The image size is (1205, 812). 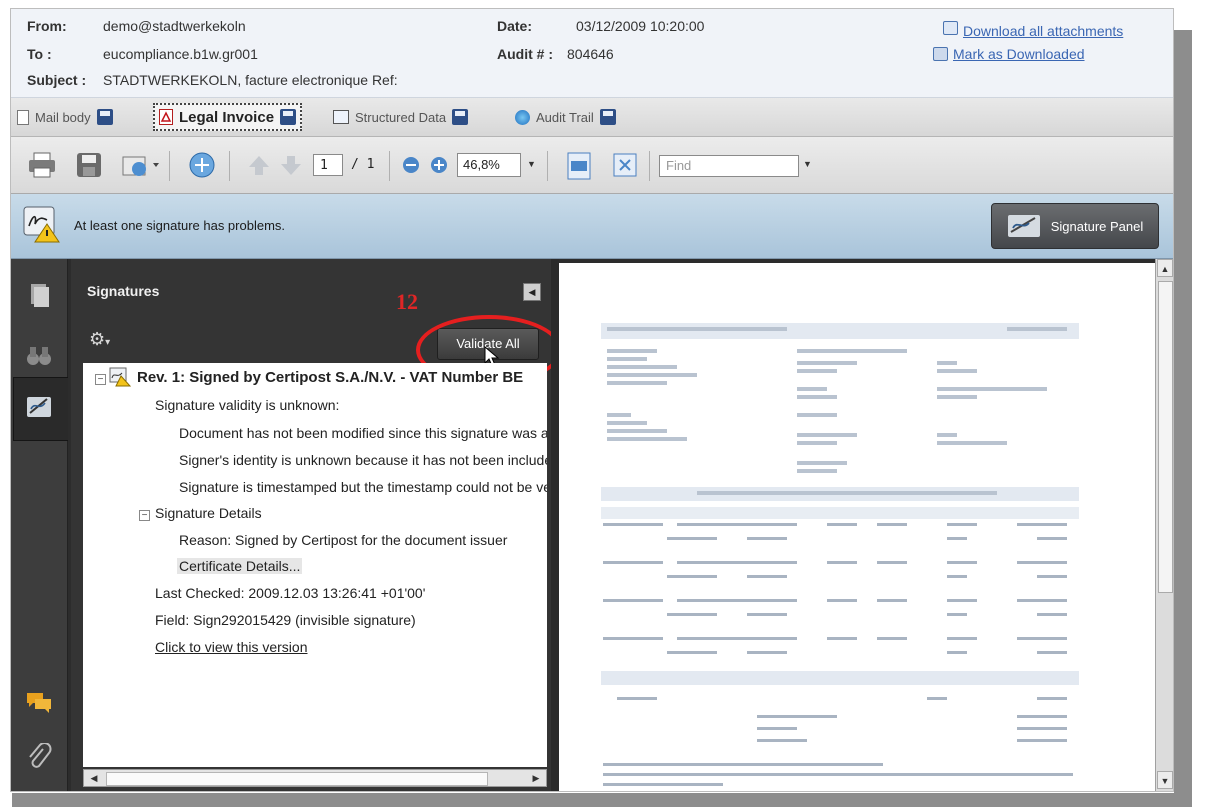 I want to click on structured-data-icon, so click(x=341, y=117).